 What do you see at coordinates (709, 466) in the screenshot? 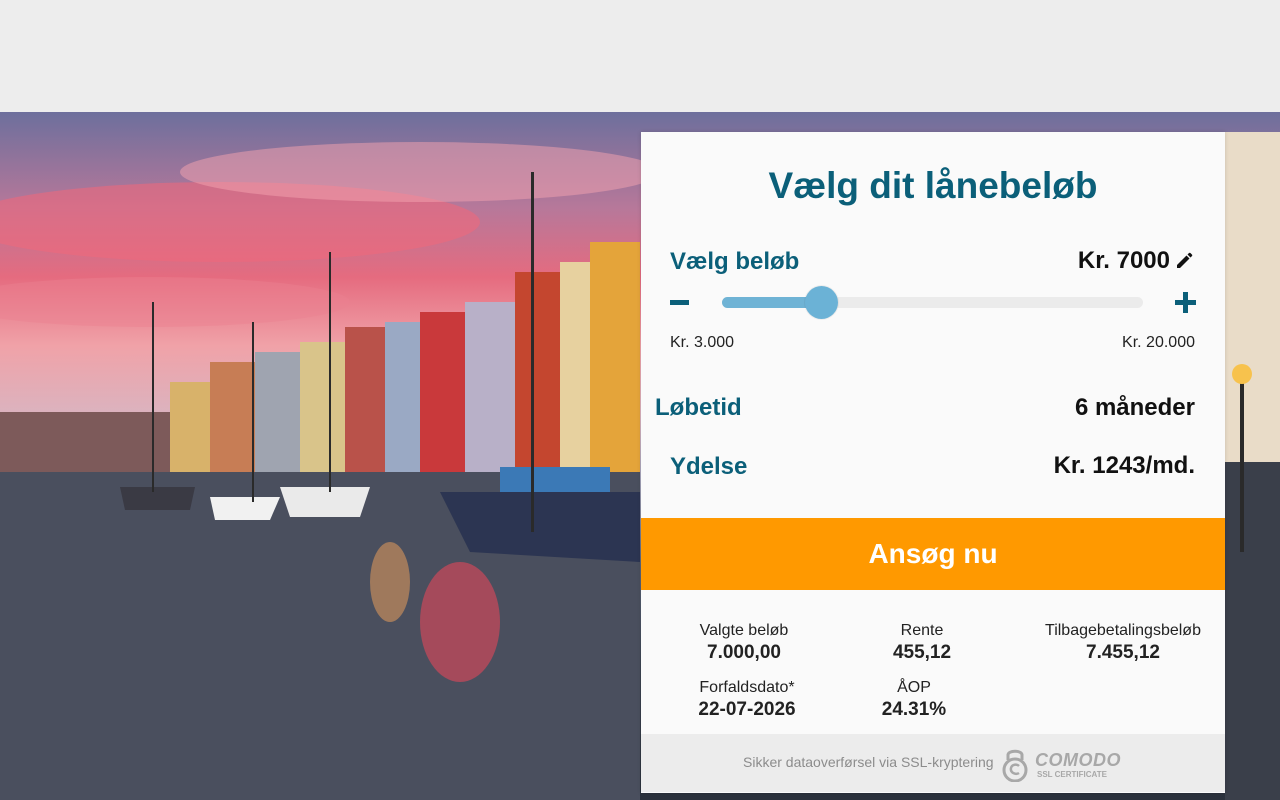
I see `payment-label: Ydelse` at bounding box center [709, 466].